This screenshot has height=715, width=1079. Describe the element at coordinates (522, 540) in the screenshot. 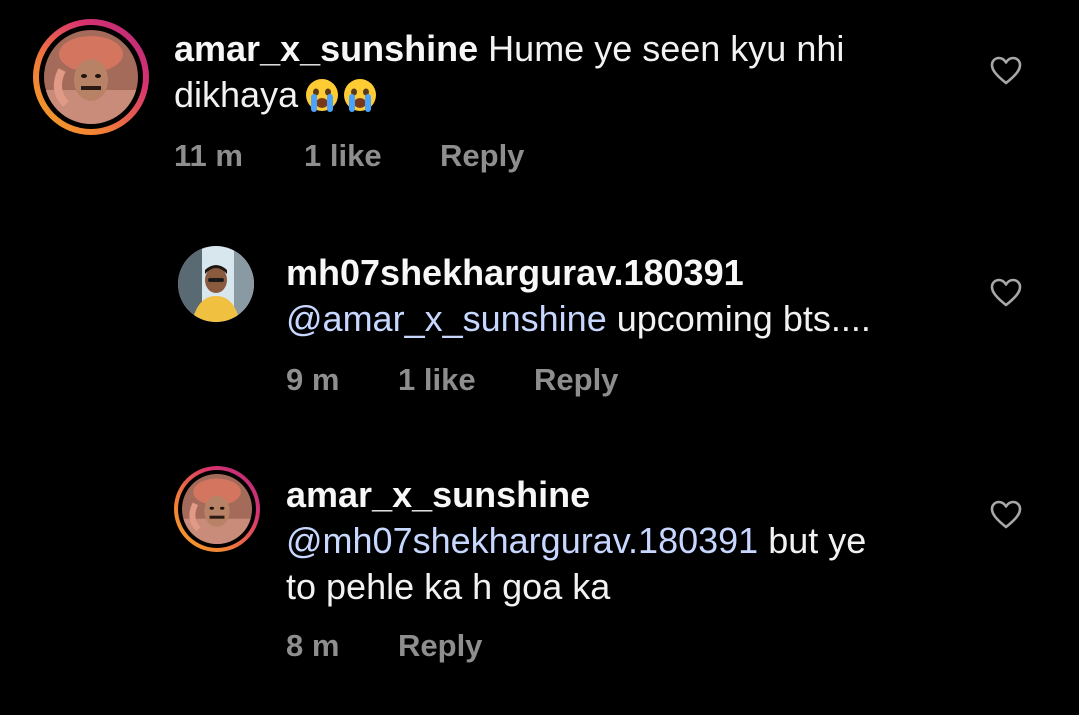

I see `comment-mention: @mh07shekhargurav.180391` at that location.